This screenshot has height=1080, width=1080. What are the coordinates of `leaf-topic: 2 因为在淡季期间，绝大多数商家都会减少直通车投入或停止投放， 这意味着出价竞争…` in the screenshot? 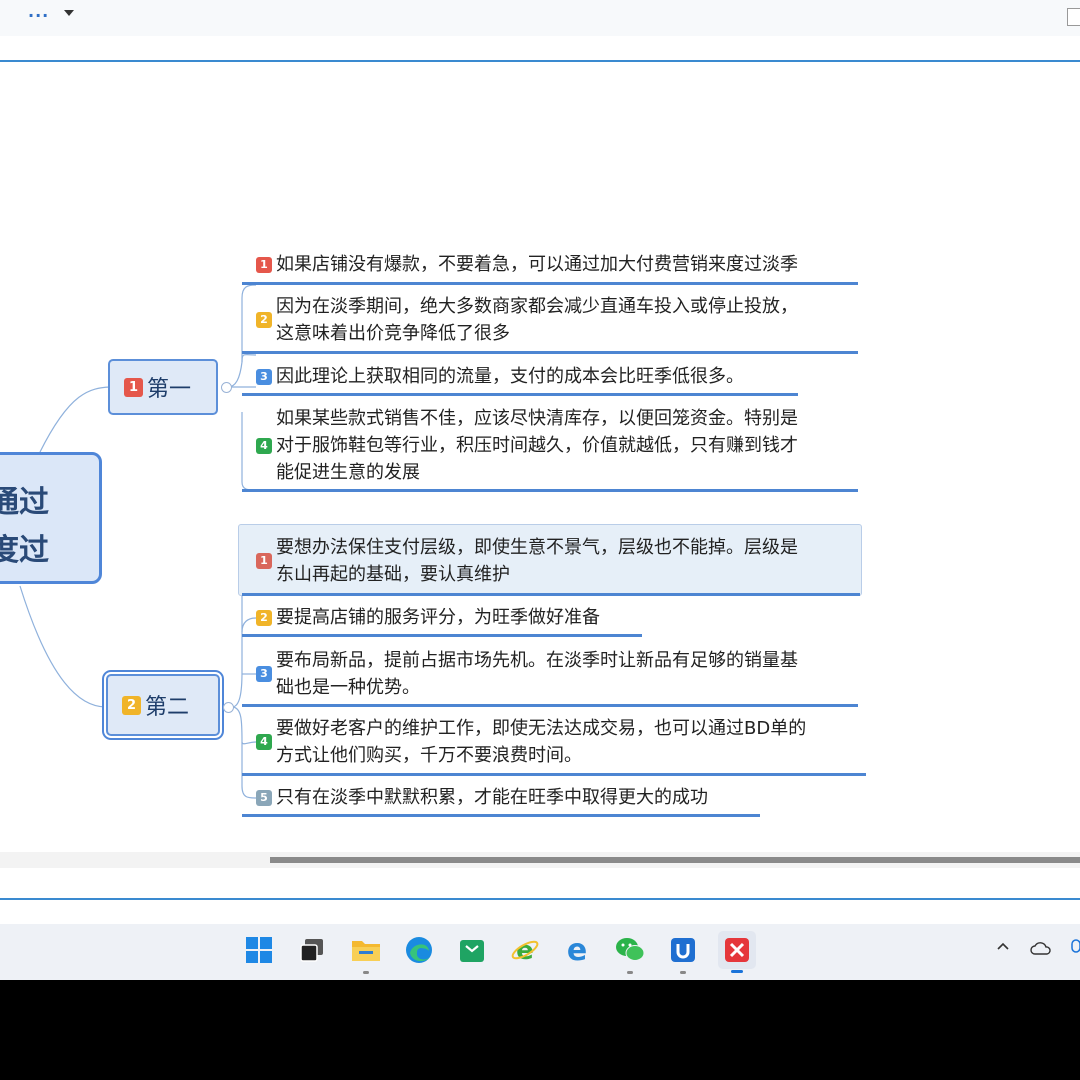 It's located at (527, 320).